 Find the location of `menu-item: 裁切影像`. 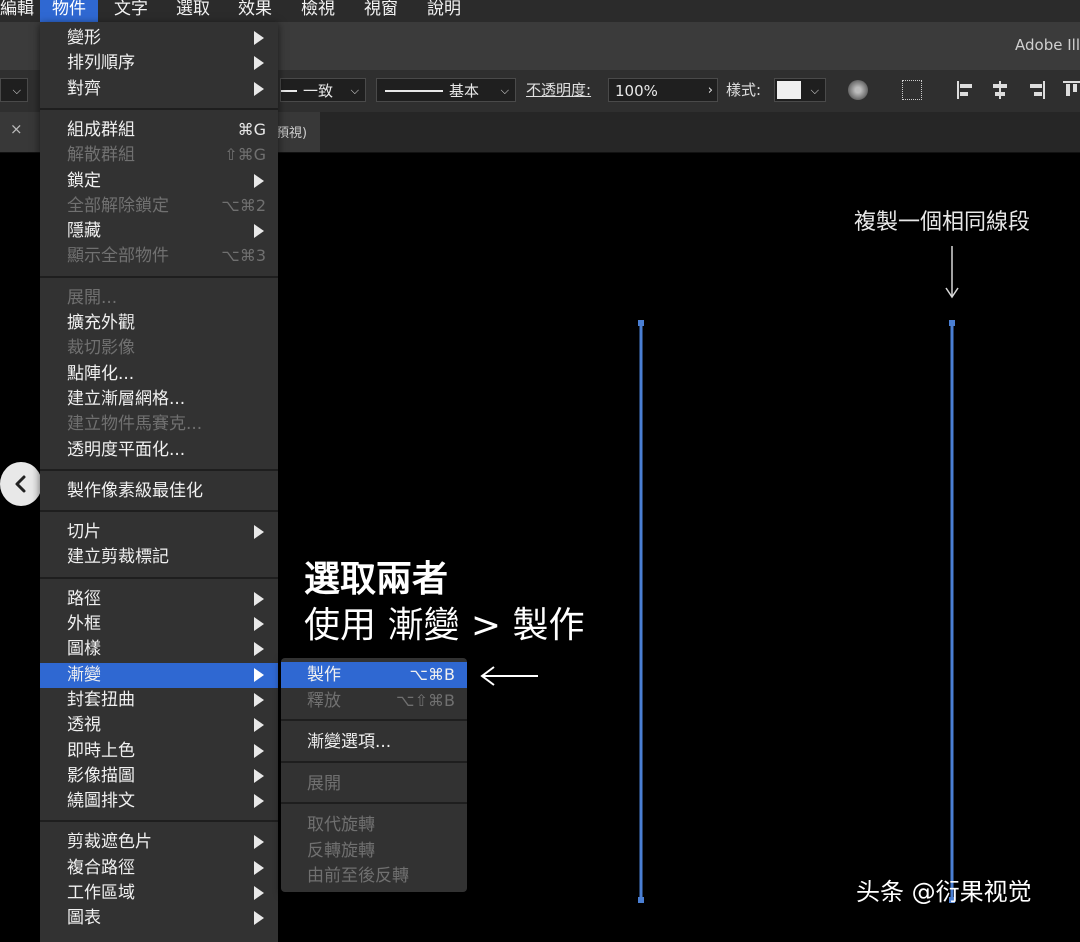

menu-item: 裁切影像 is located at coordinates (159, 348).